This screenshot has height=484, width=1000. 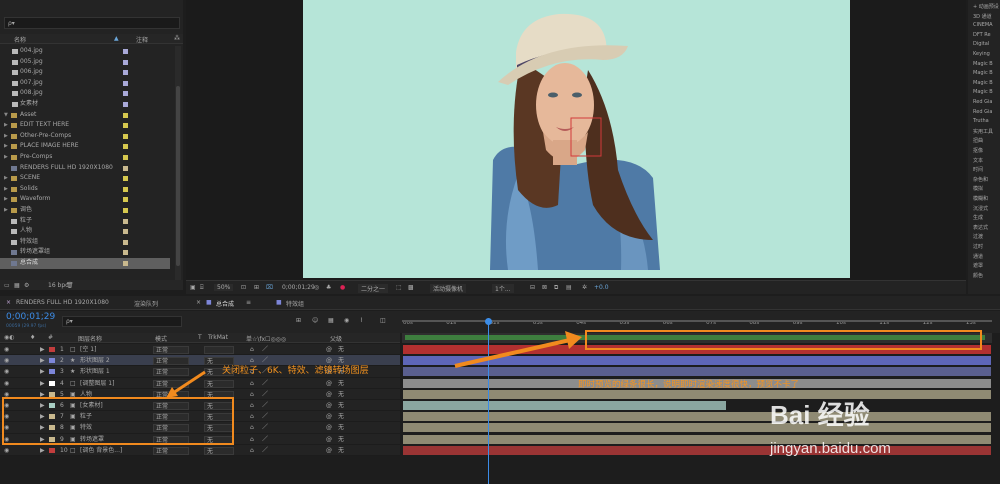 I want to click on annotation-right-note: 即时预览的绿条很长，说明即时渲染速度很快，预览不卡了, so click(x=689, y=385).